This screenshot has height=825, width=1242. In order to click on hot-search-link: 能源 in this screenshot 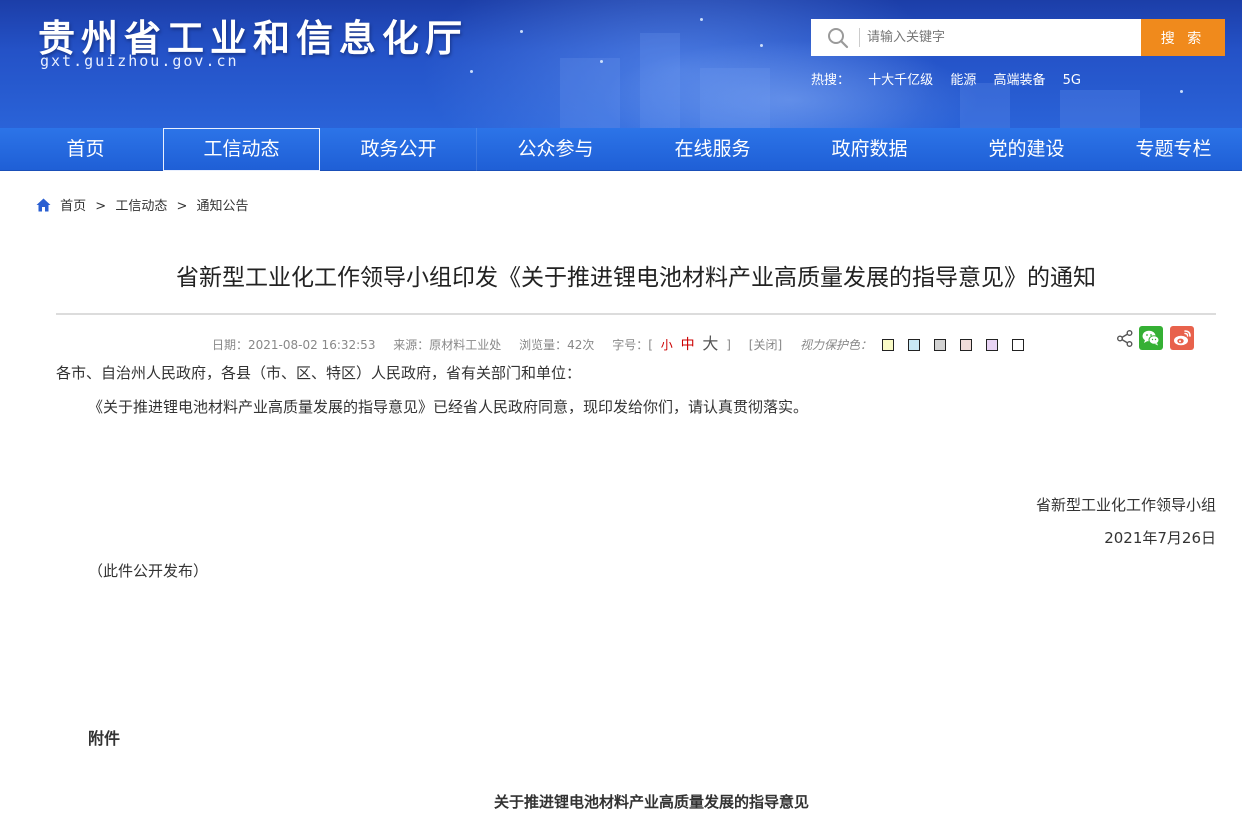, I will do `click(963, 80)`.